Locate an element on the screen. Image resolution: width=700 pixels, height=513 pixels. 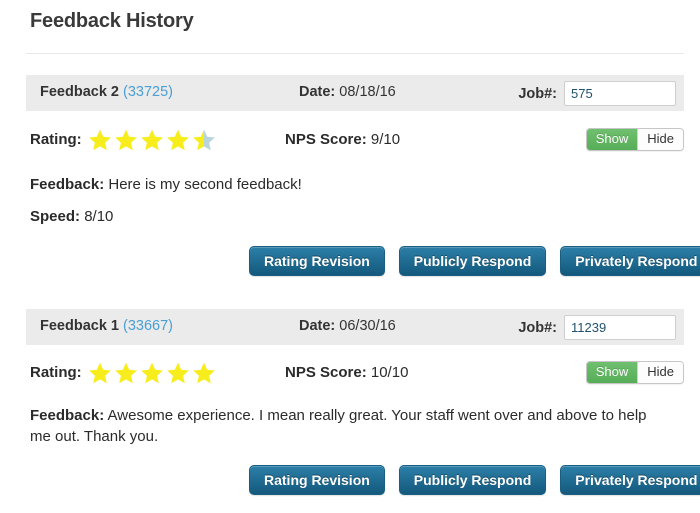
feedback-text-value: Here is my second feedback! is located at coordinates (205, 184).